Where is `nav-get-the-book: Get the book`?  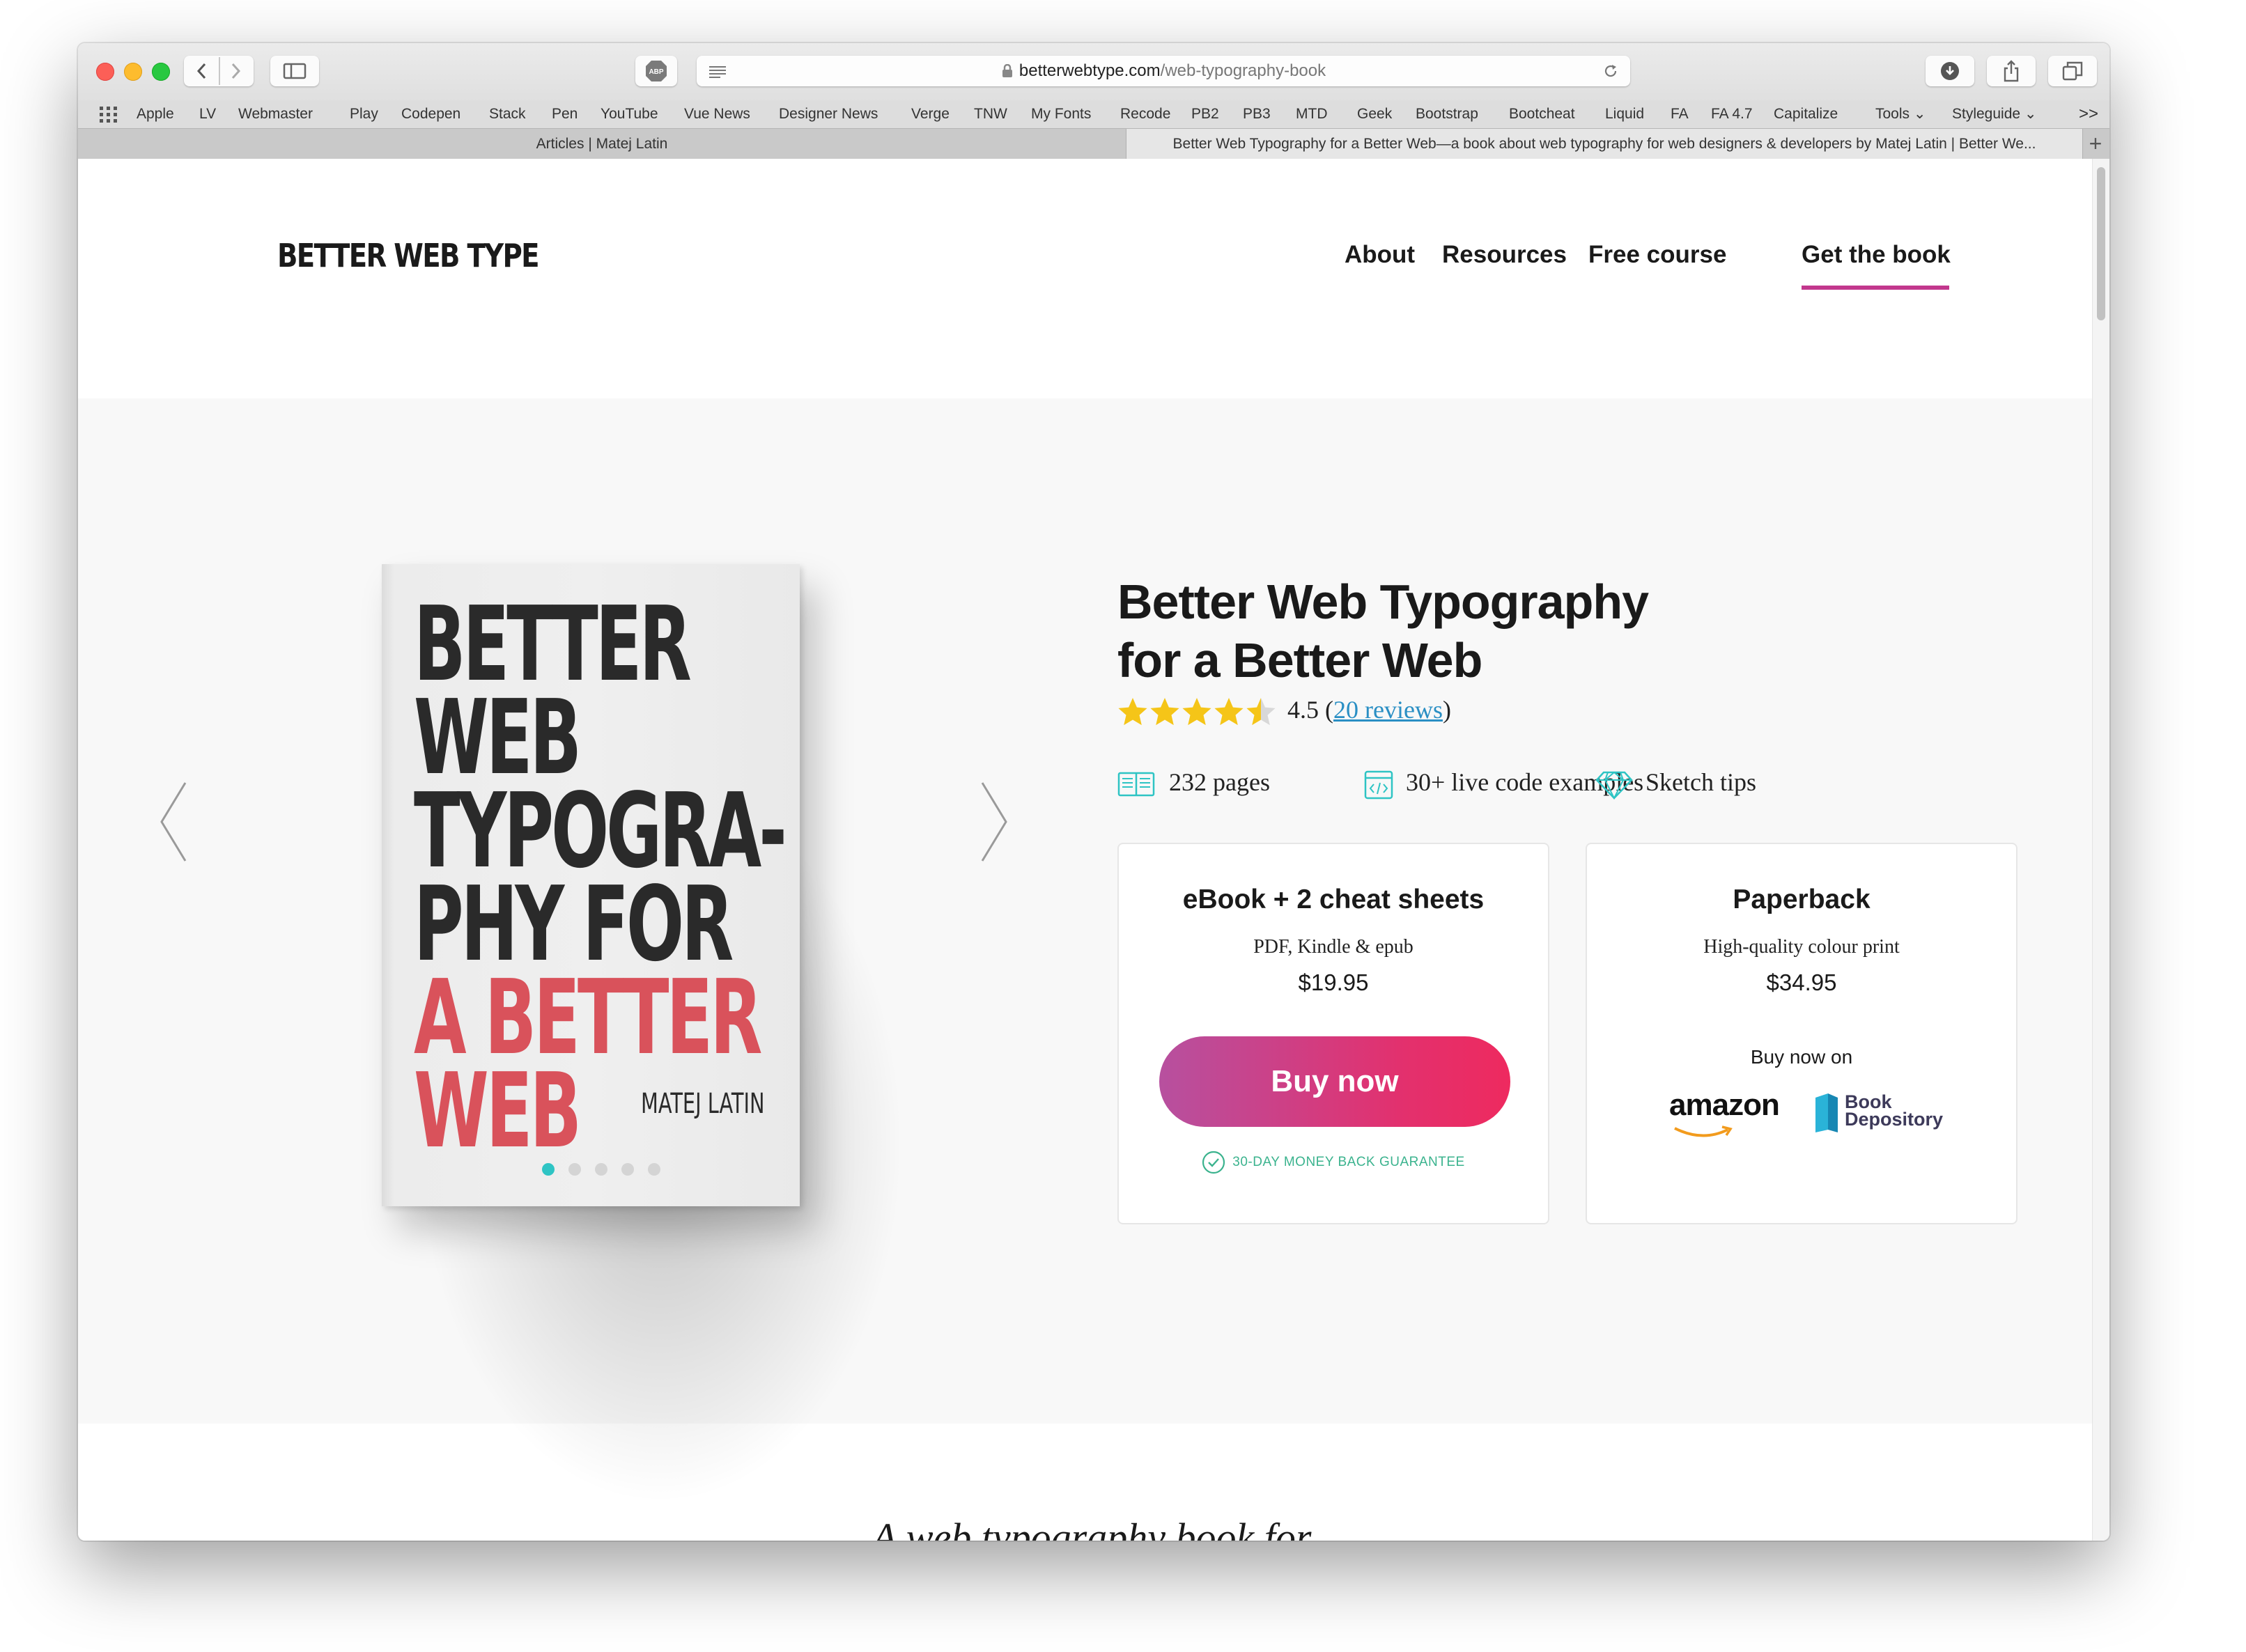
nav-get-the-book: Get the book is located at coordinates (1876, 255).